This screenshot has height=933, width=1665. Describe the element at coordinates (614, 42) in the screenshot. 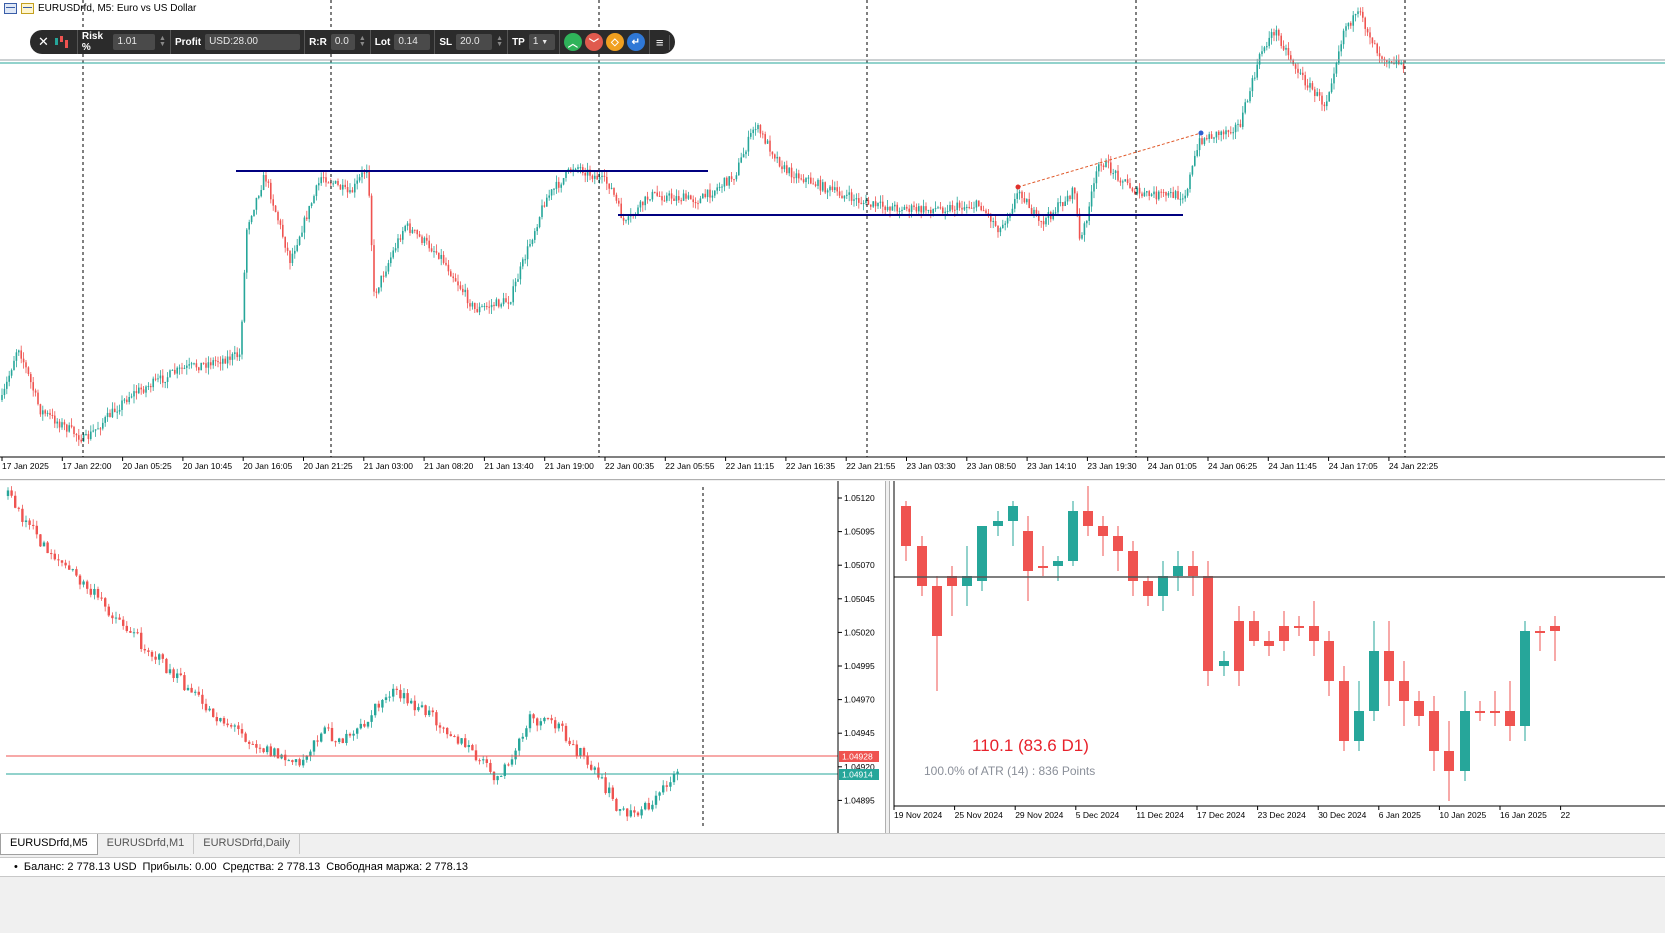

I see `pending-icon: ◇` at that location.